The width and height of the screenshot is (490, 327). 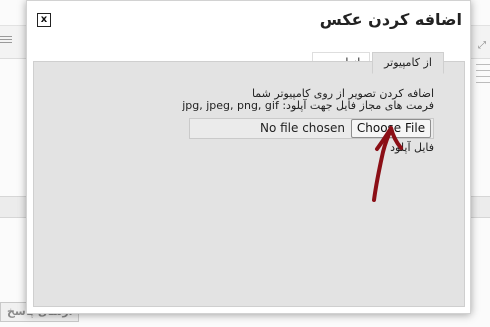 I want to click on allowed-formats-value: jpg, jpeg, png, gif, so click(x=230, y=105).